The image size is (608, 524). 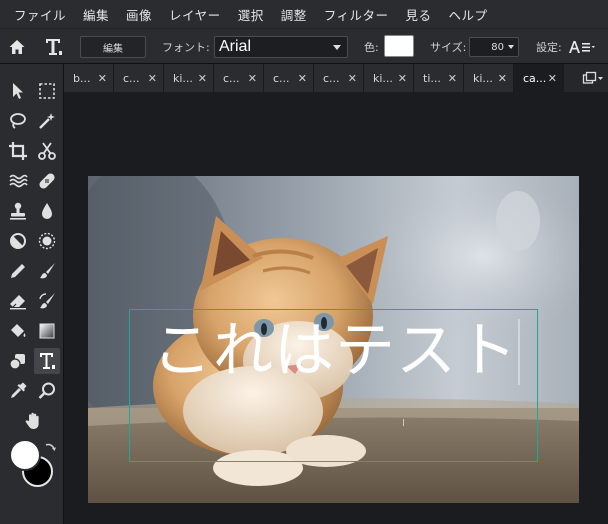 What do you see at coordinates (519, 352) in the screenshot?
I see `text-caret` at bounding box center [519, 352].